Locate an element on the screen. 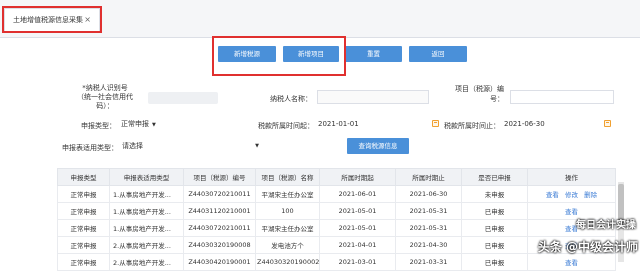 This screenshot has width=640, height=271. cell-actions: 查看 修改 删除 is located at coordinates (571, 194).